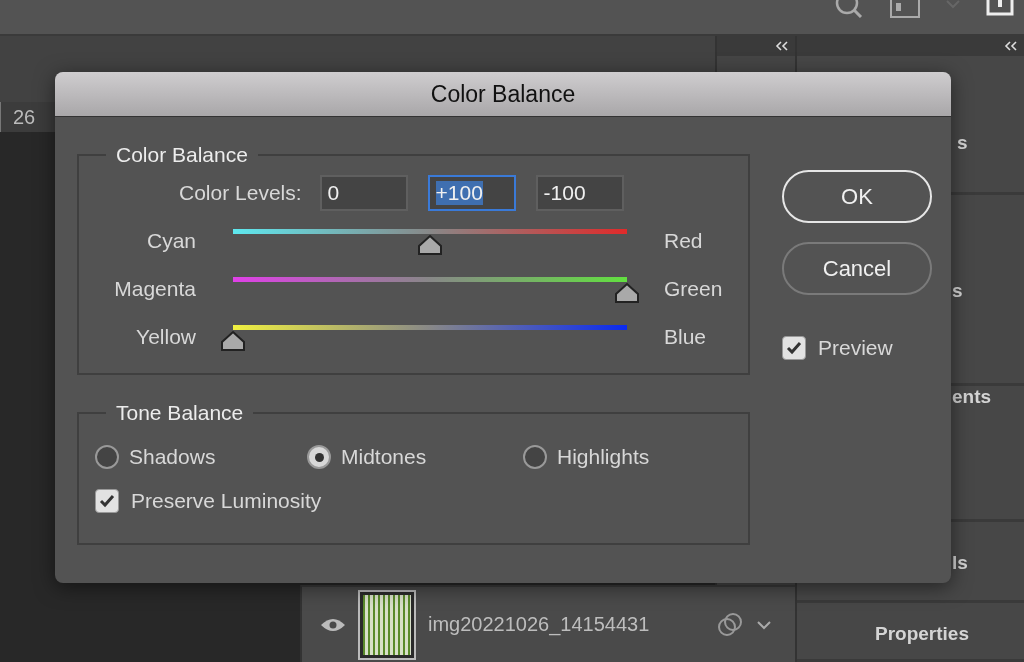 The height and width of the screenshot is (662, 1024). Describe the element at coordinates (226, 501) in the screenshot. I see `checkbox-label: Preserve Luminosity` at that location.